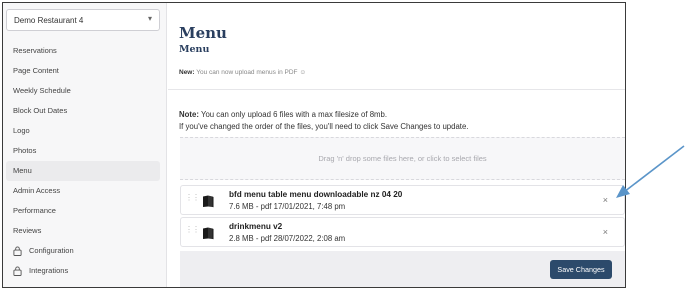 This screenshot has height=292, width=688. What do you see at coordinates (83, 71) in the screenshot?
I see `sidebar-item-page-content: Page Content` at bounding box center [83, 71].